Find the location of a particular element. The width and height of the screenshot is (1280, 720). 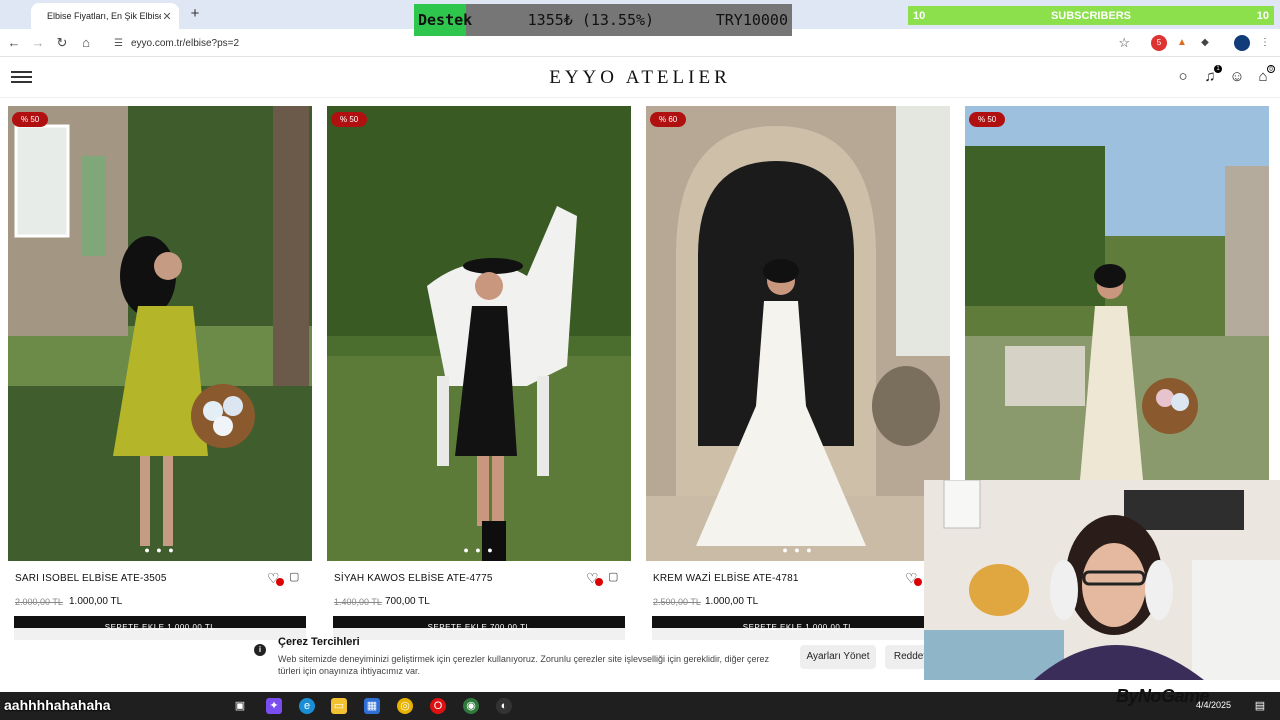

search-icon: ○ is located at coordinates (1183, 77).